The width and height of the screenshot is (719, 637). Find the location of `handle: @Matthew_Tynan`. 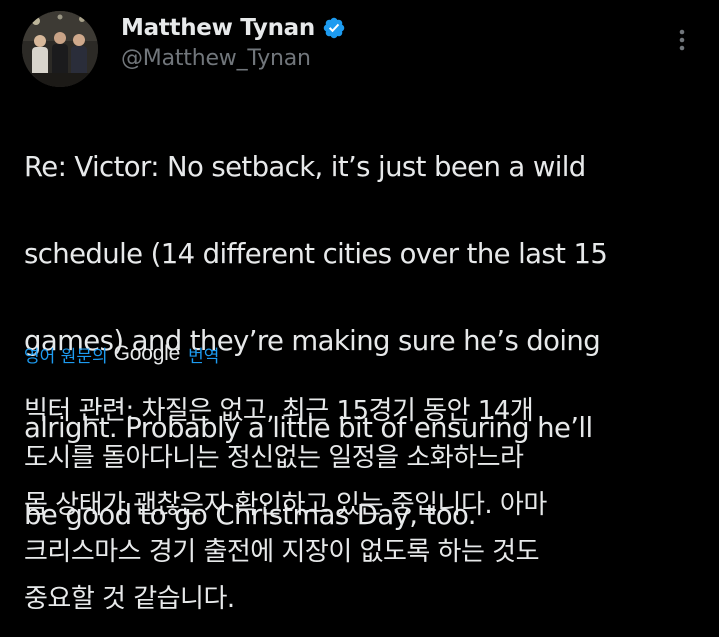

handle: @Matthew_Tynan is located at coordinates (233, 58).